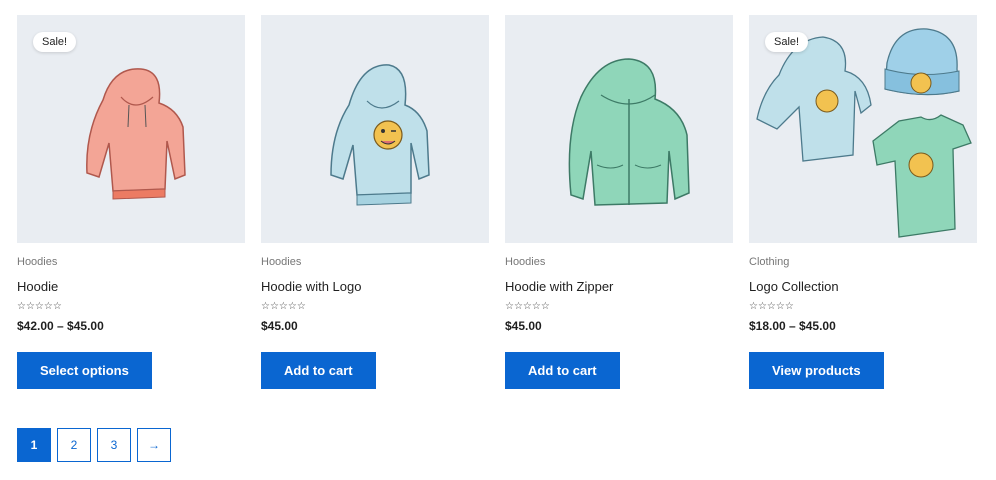  What do you see at coordinates (94, 445) in the screenshot?
I see `pagination: 1 2 3 →` at bounding box center [94, 445].